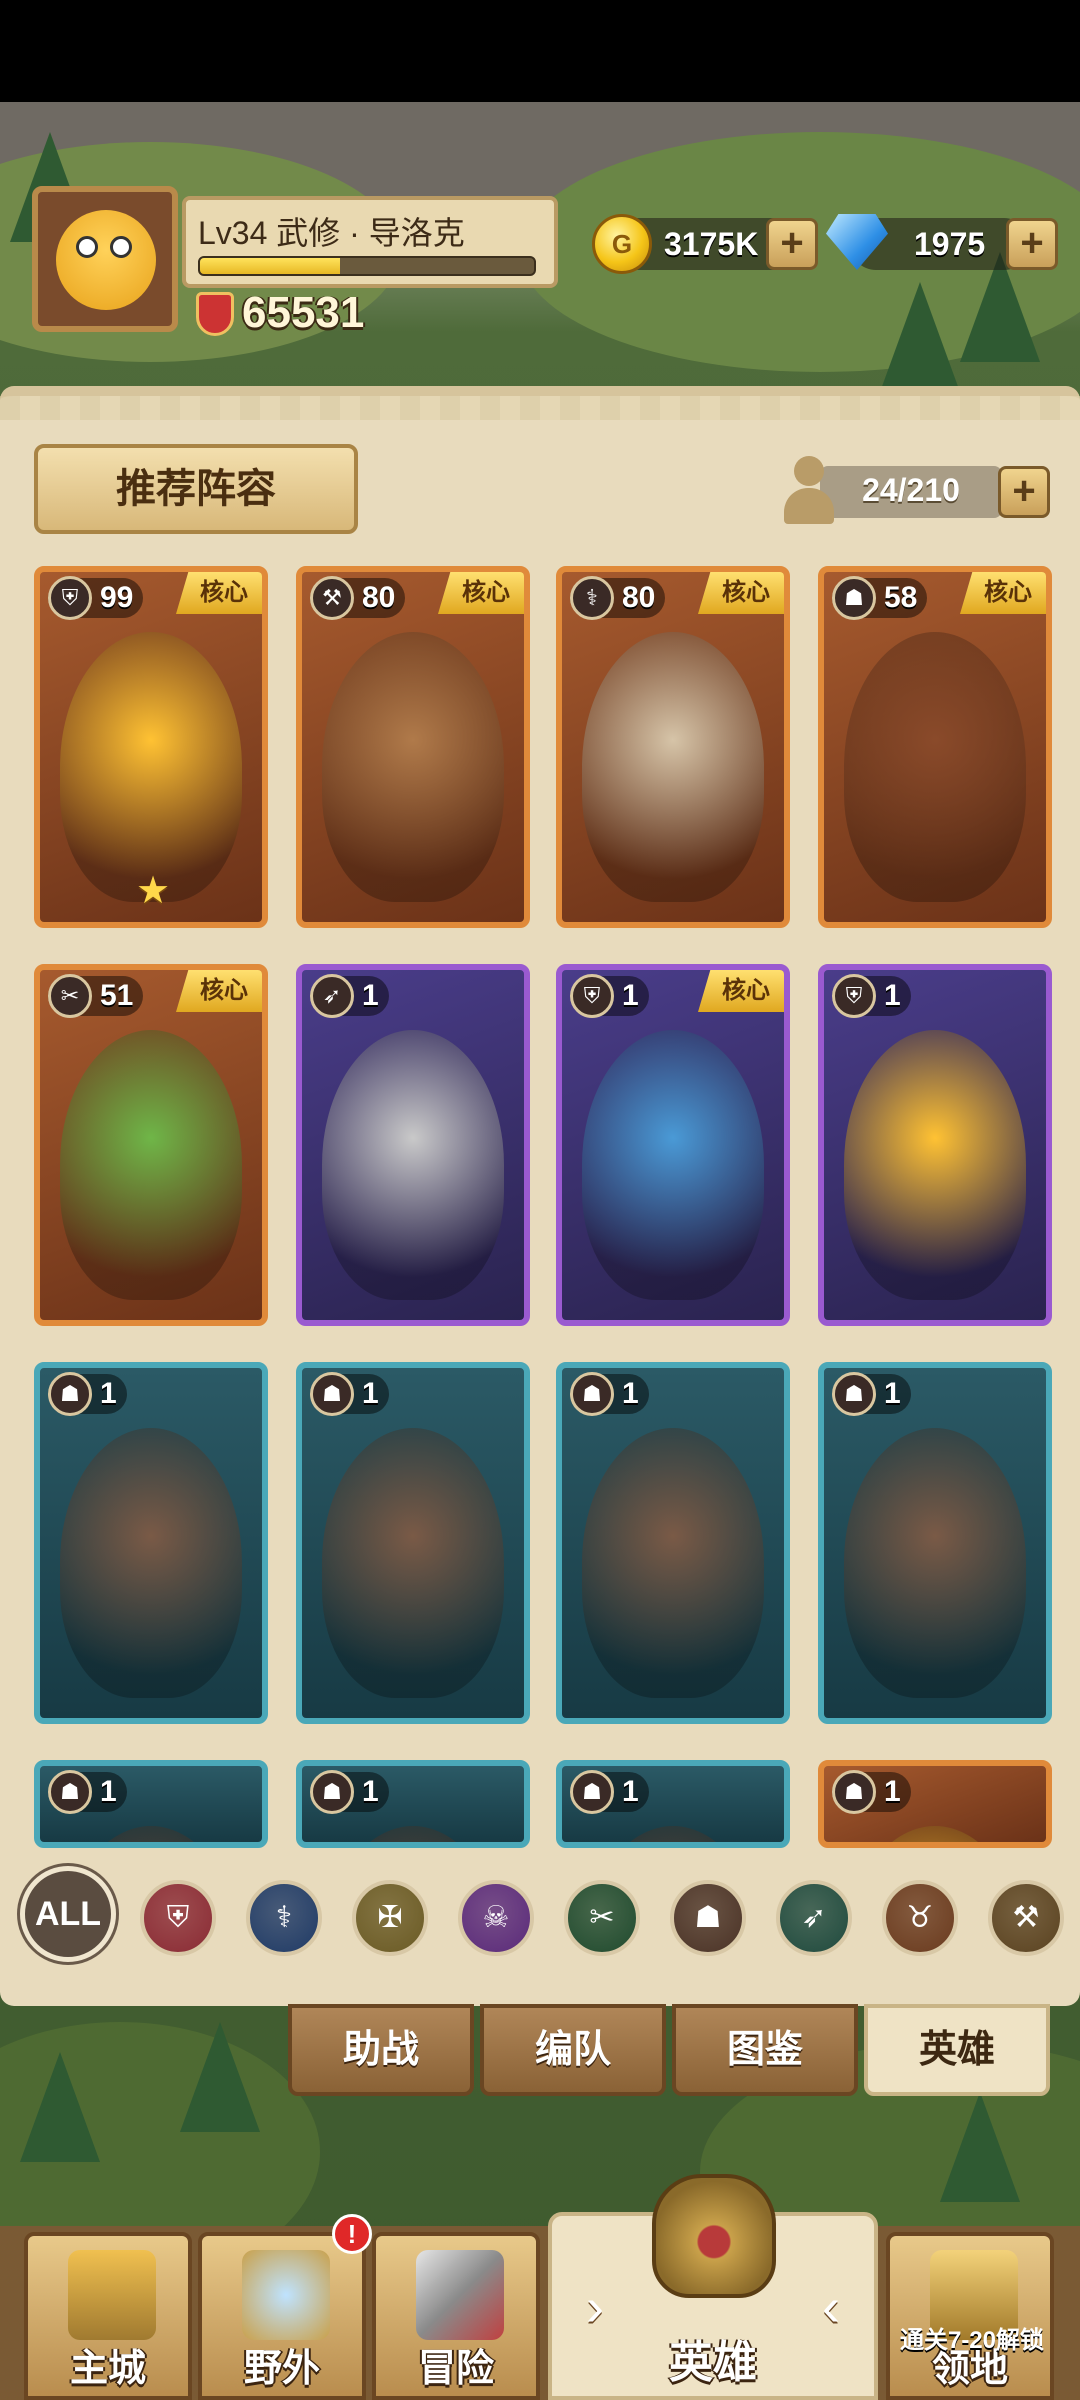  Describe the element at coordinates (573, 2050) in the screenshot. I see `tab-formation: 编队` at that location.